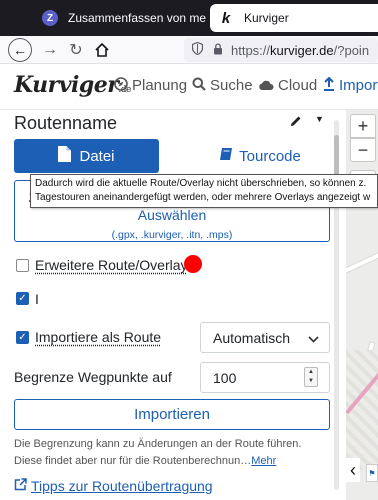 This screenshot has height=500, width=378. I want to click on tracking-shield-icon, so click(197, 50).